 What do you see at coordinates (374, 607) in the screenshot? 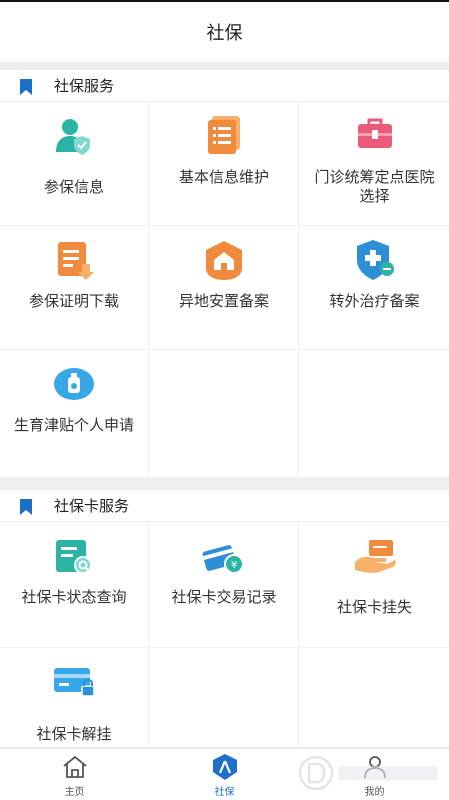
I see `service-label: 社保卡挂失` at bounding box center [374, 607].